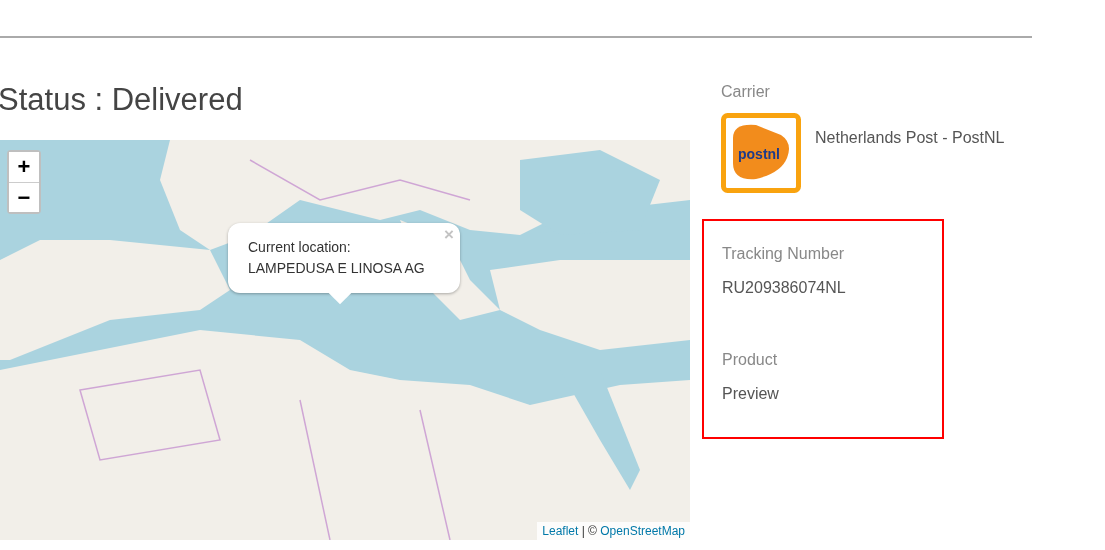 The image size is (1105, 550). What do you see at coordinates (642, 531) in the screenshot?
I see `openstreetmap-link: OpenStreetMap` at bounding box center [642, 531].